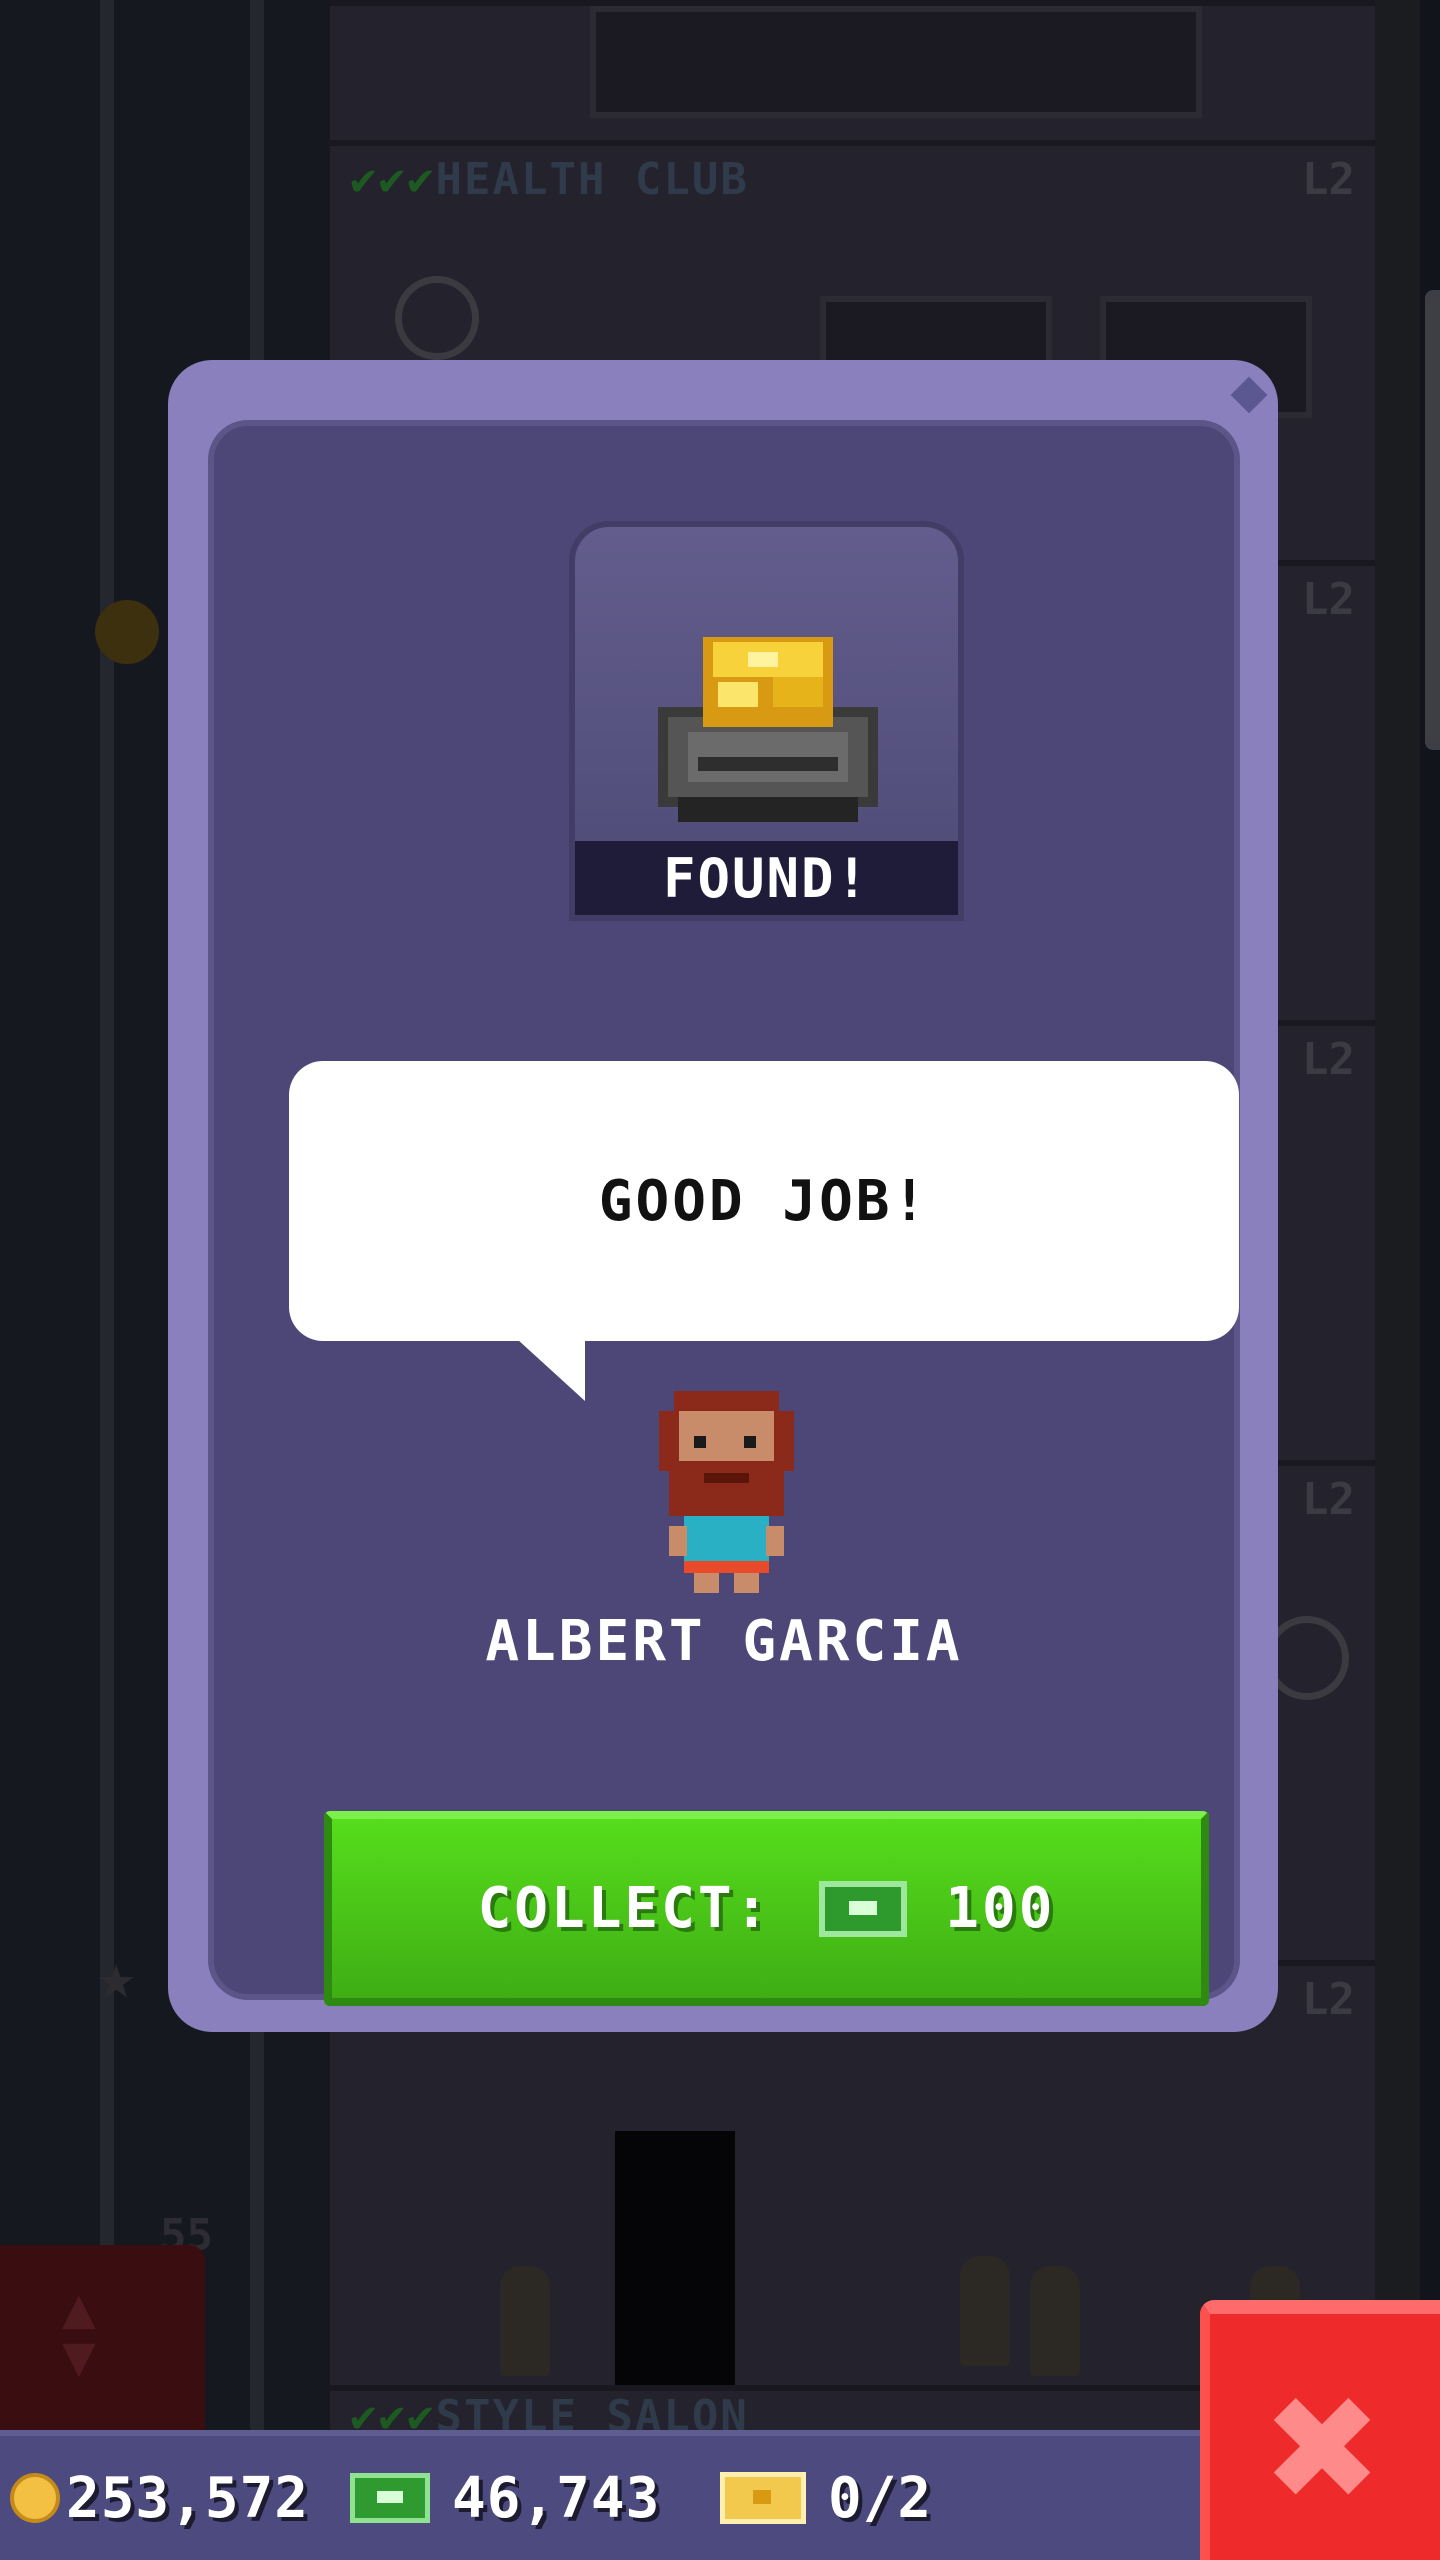 This screenshot has height=2560, width=1440. I want to click on corner-decoration, so click(1249, 395).